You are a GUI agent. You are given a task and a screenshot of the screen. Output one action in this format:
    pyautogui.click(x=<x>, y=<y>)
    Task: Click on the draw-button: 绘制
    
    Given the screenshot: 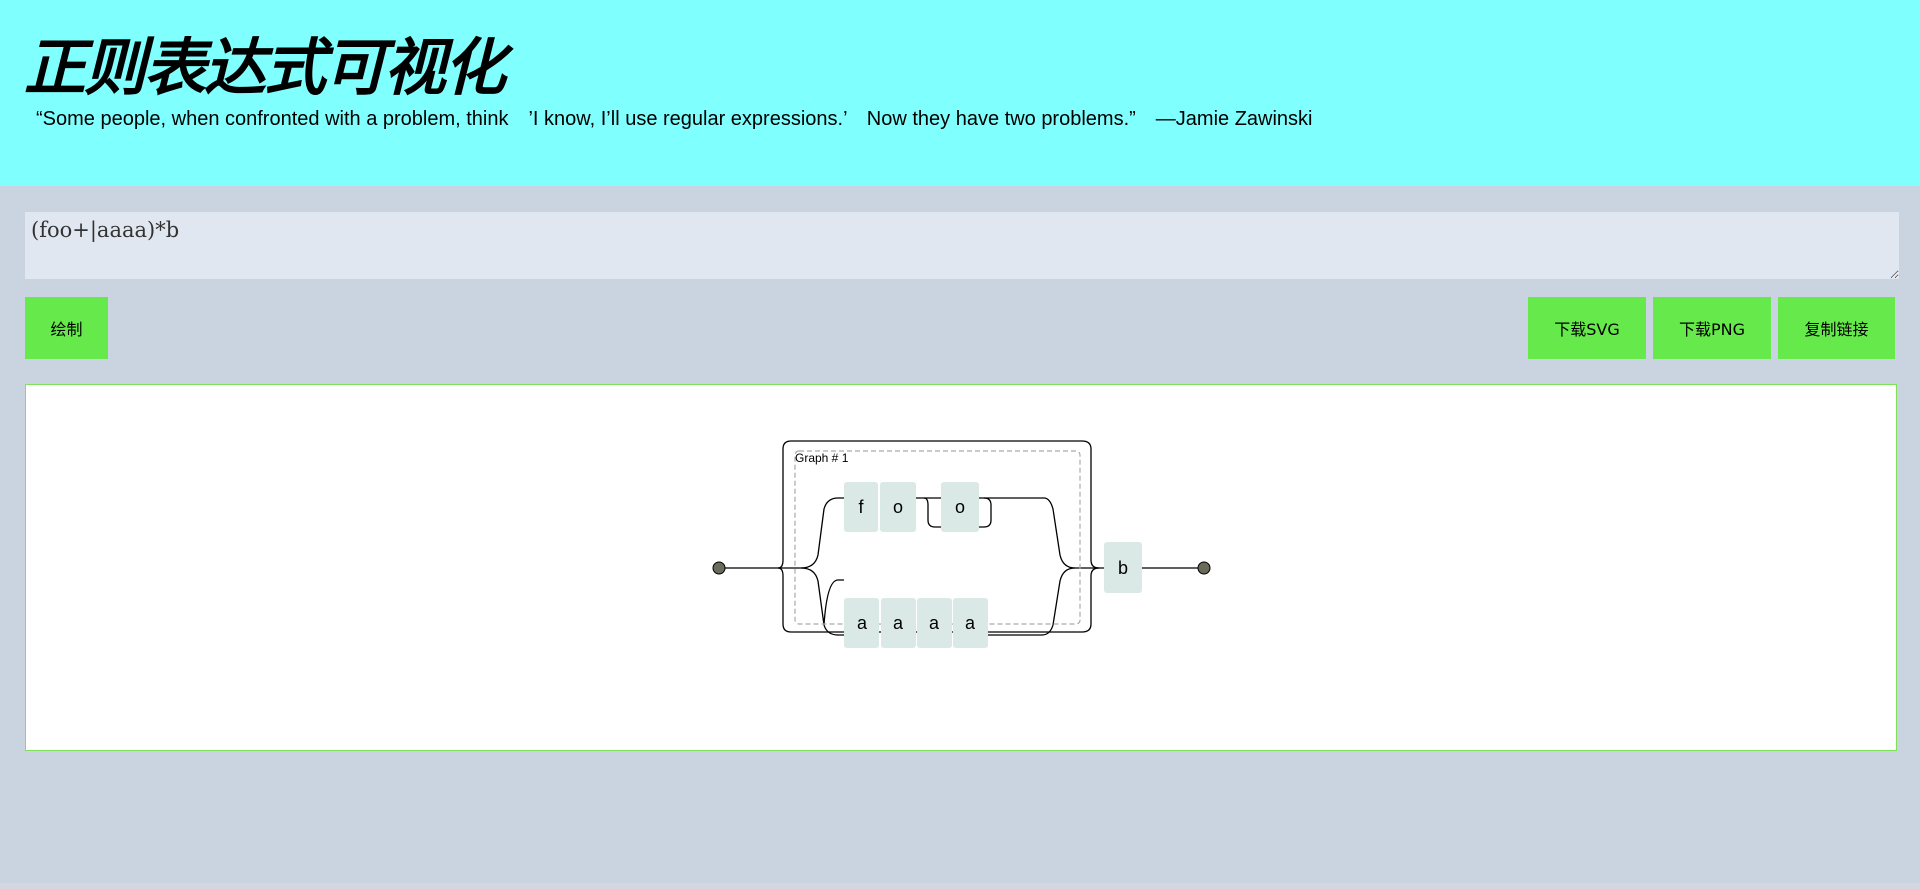 What is the action you would take?
    pyautogui.click(x=66, y=328)
    